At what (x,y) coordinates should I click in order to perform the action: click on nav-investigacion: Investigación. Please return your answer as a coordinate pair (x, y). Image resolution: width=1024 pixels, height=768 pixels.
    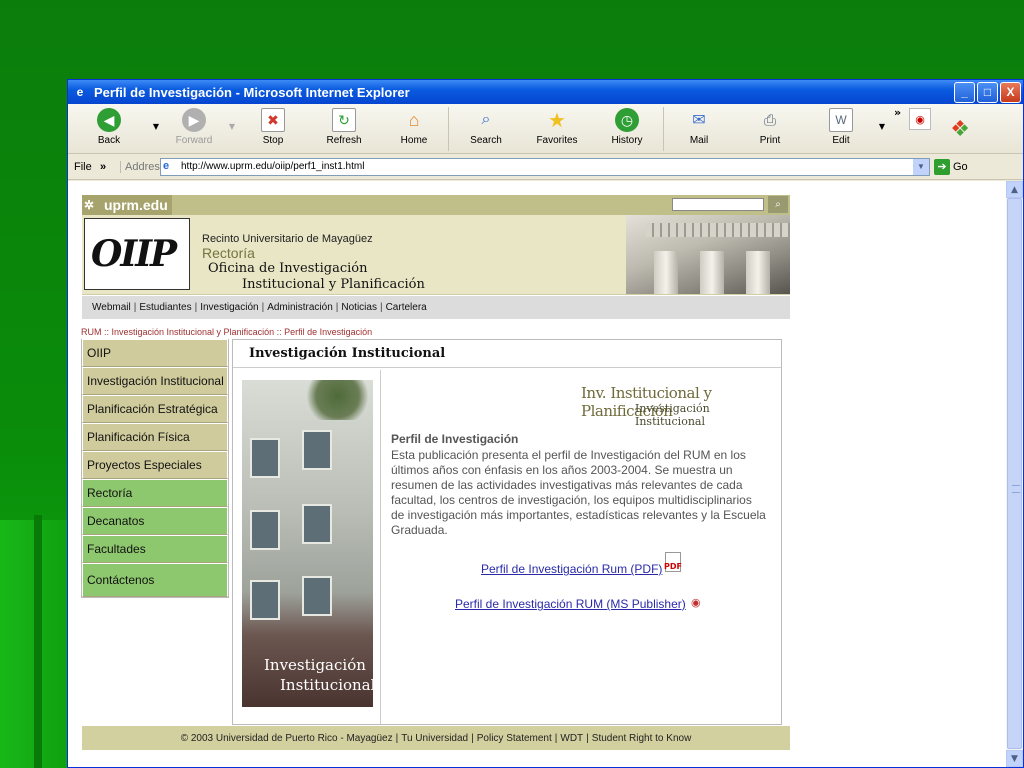
    Looking at the image, I should click on (229, 307).